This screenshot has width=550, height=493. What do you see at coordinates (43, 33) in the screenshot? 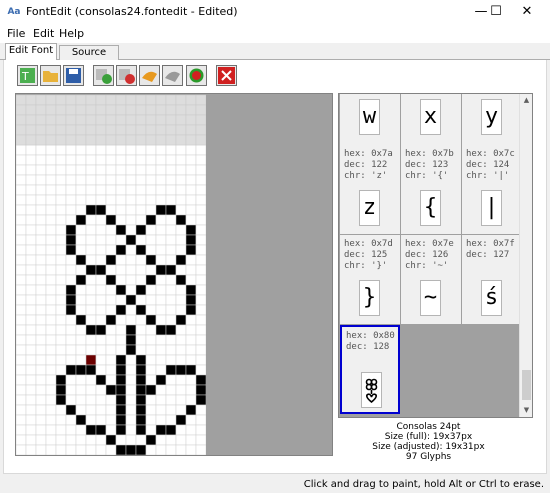
I see `menu-edit: Edit` at bounding box center [43, 33].